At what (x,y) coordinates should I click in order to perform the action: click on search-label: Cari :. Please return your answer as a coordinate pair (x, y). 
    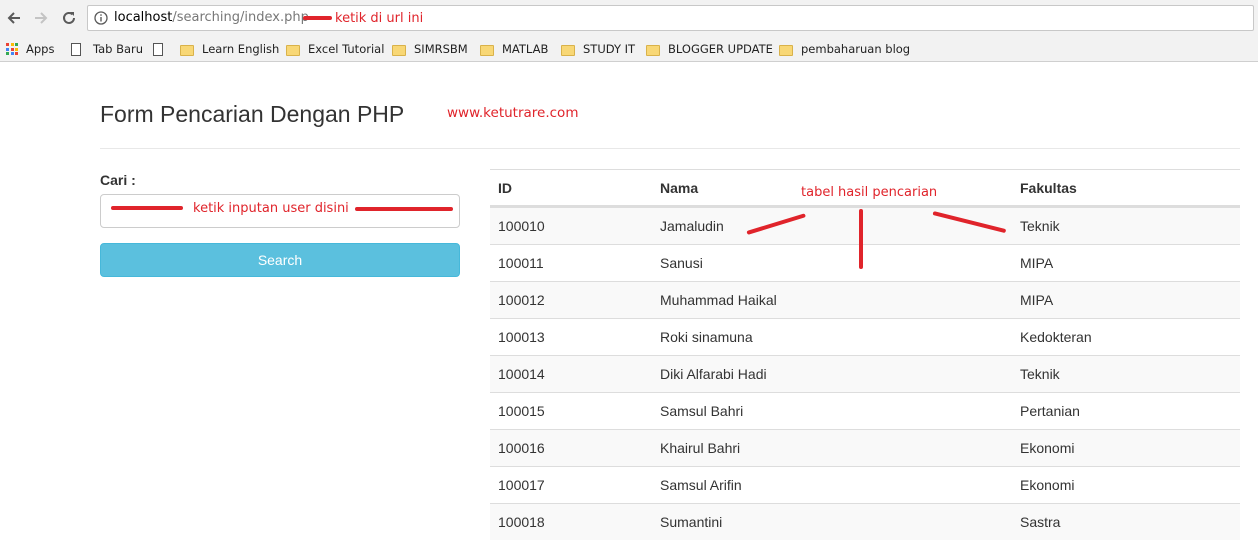
    Looking at the image, I should click on (118, 180).